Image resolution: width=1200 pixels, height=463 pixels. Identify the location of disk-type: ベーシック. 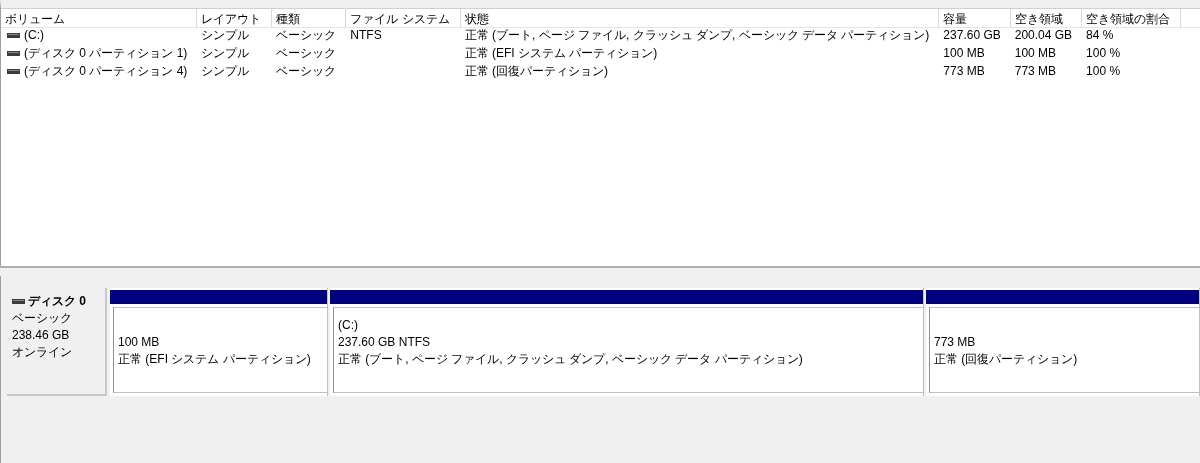
(42, 318).